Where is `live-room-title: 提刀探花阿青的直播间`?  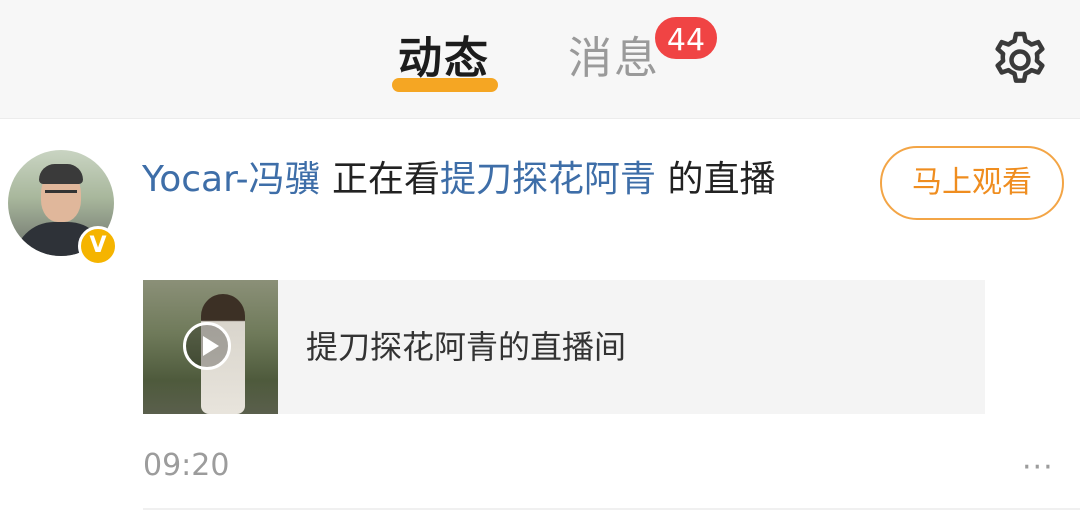
live-room-title: 提刀探花阿青的直播间 is located at coordinates (466, 347).